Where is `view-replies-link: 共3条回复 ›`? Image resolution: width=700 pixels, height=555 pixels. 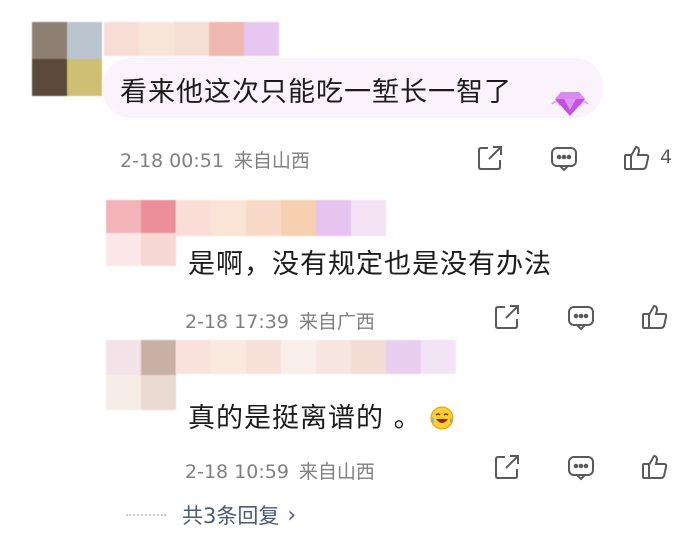 view-replies-link: 共3条回复 › is located at coordinates (211, 515).